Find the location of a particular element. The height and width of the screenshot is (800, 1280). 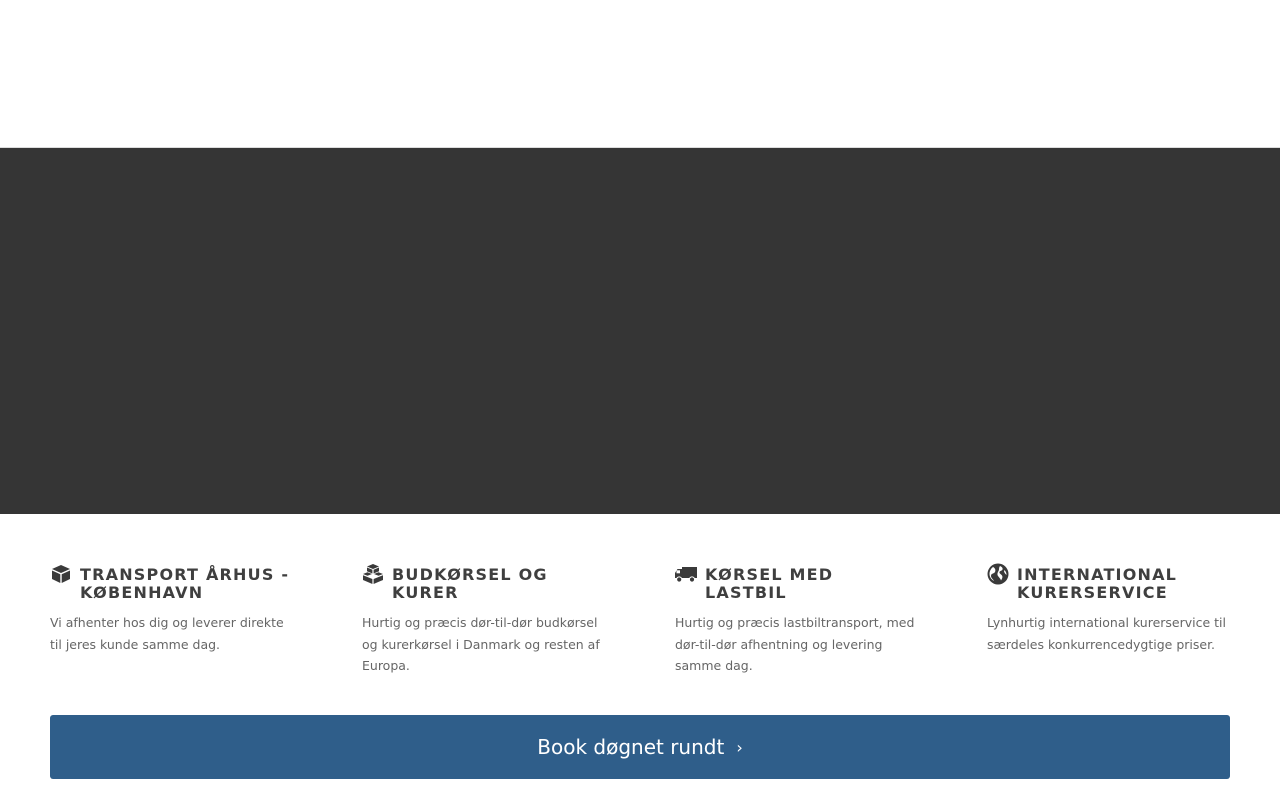

cube-icon is located at coordinates (61, 574).